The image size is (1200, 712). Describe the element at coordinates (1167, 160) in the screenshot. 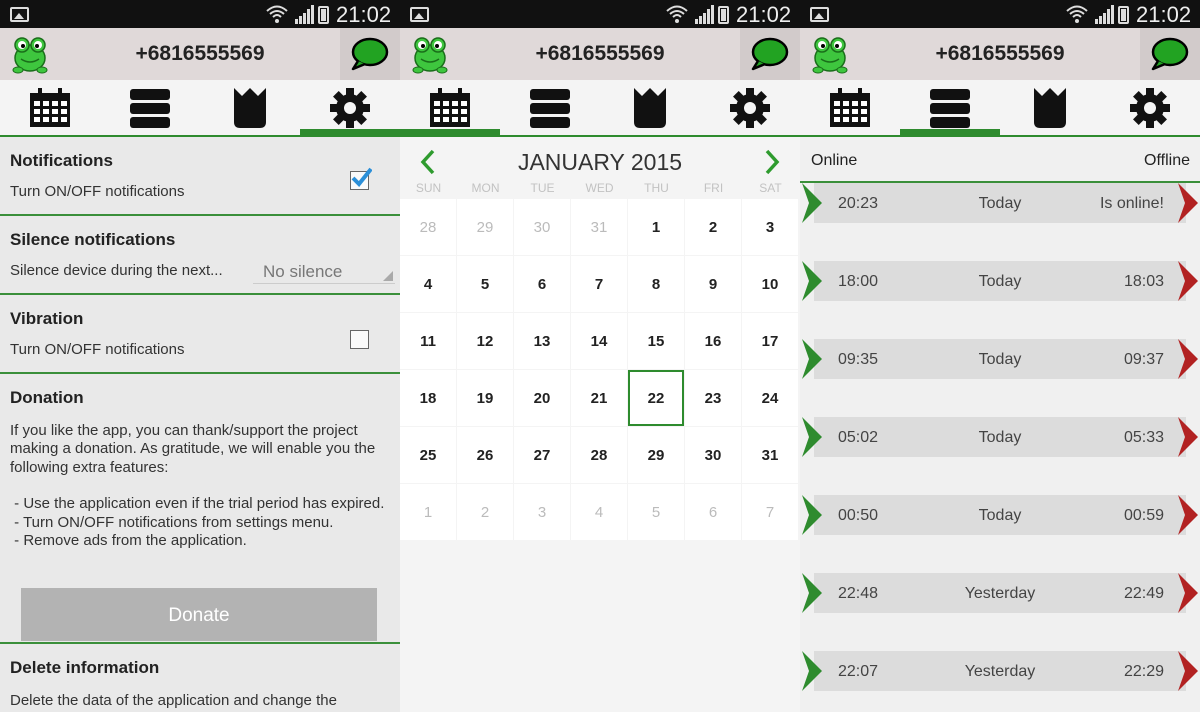

I see `offline-column-header: Offline` at that location.